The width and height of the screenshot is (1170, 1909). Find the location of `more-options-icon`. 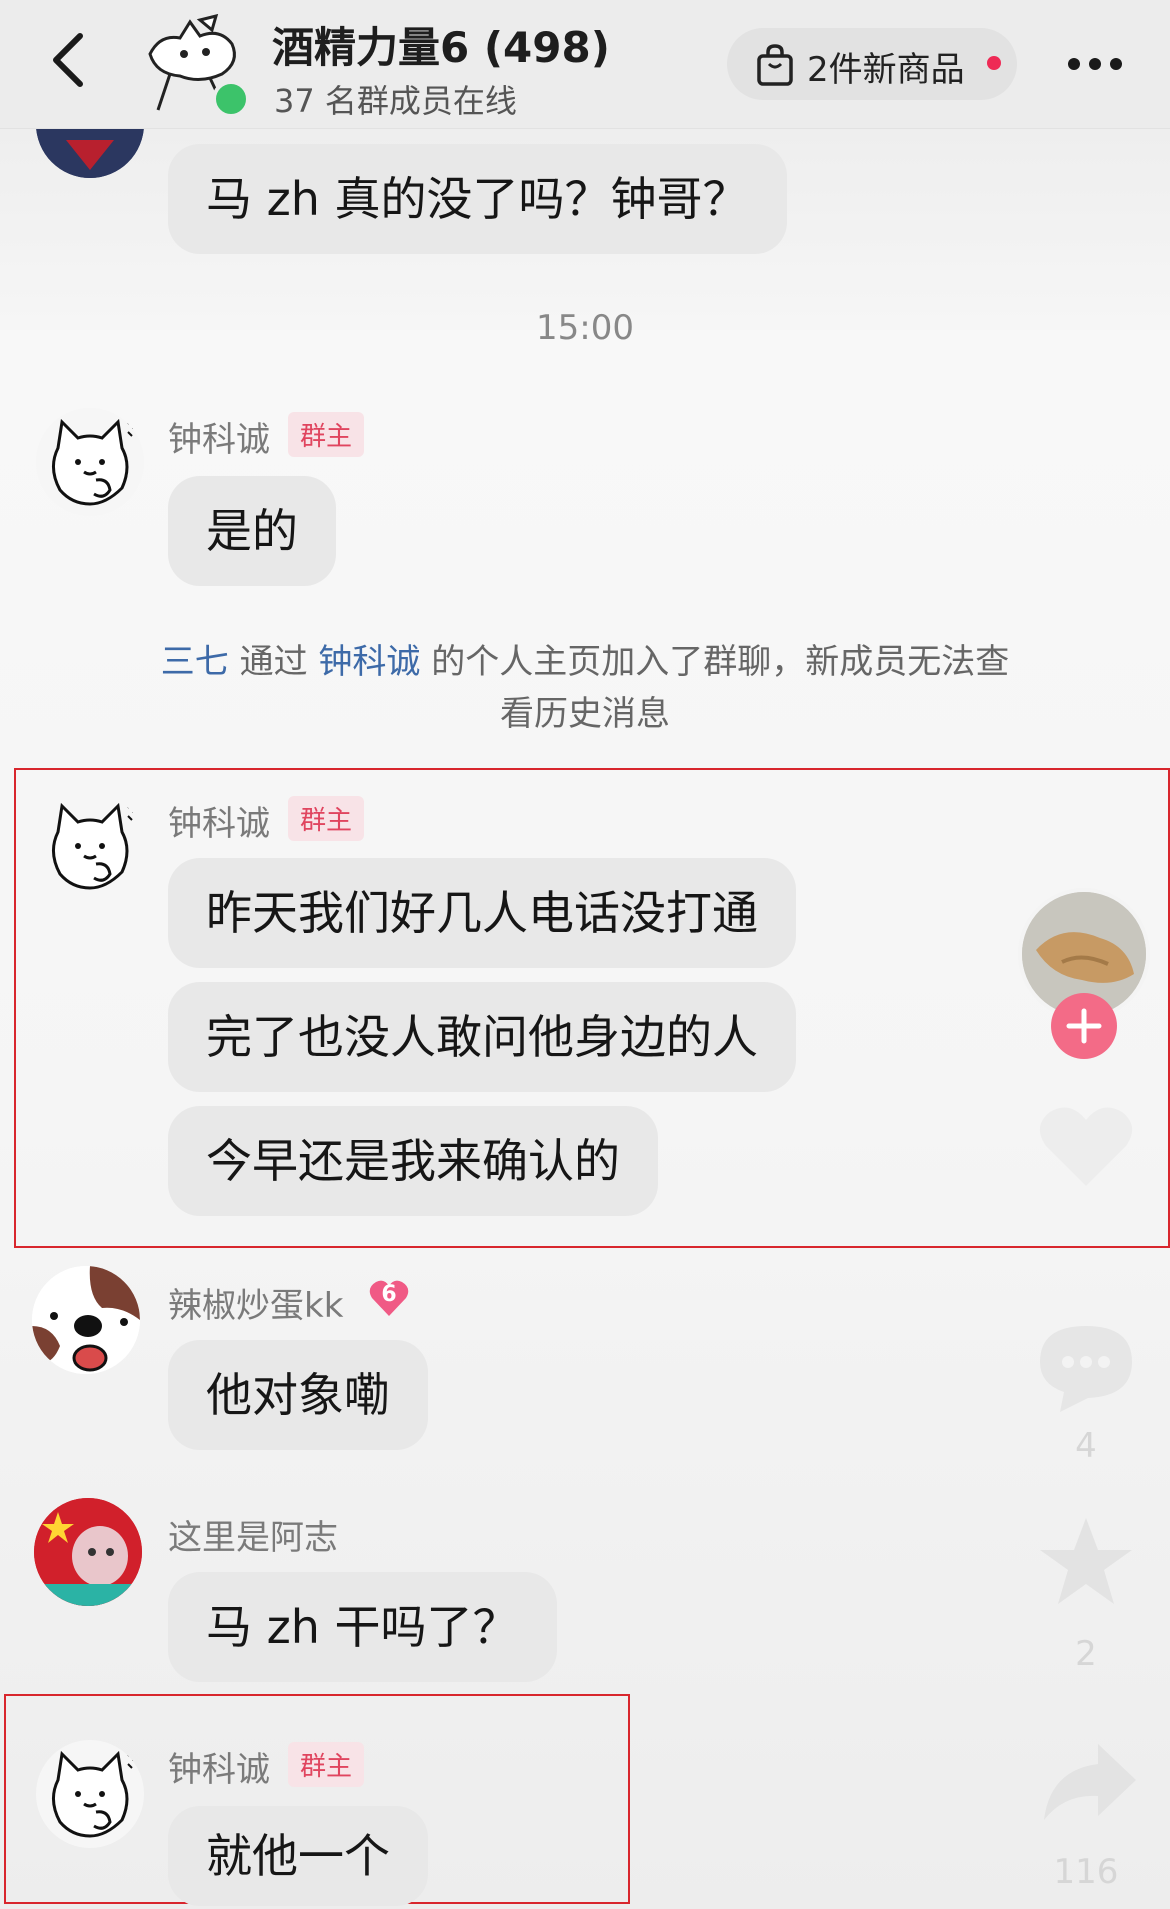

more-options-icon is located at coordinates (1095, 64).